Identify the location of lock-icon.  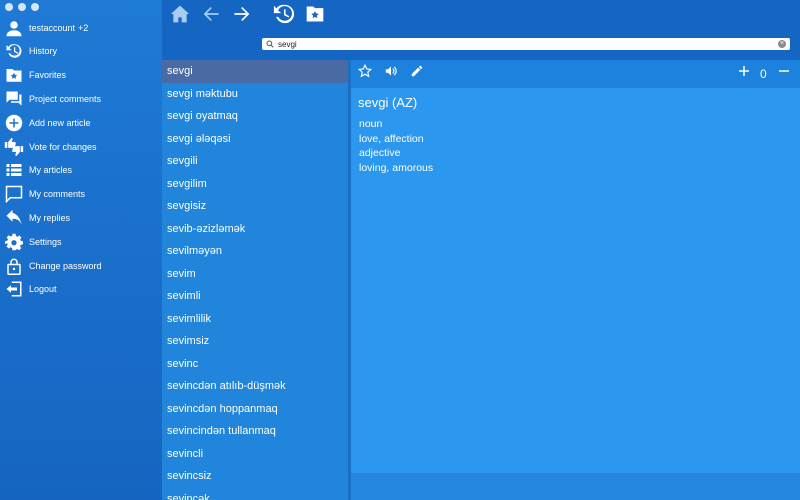
(14, 266).